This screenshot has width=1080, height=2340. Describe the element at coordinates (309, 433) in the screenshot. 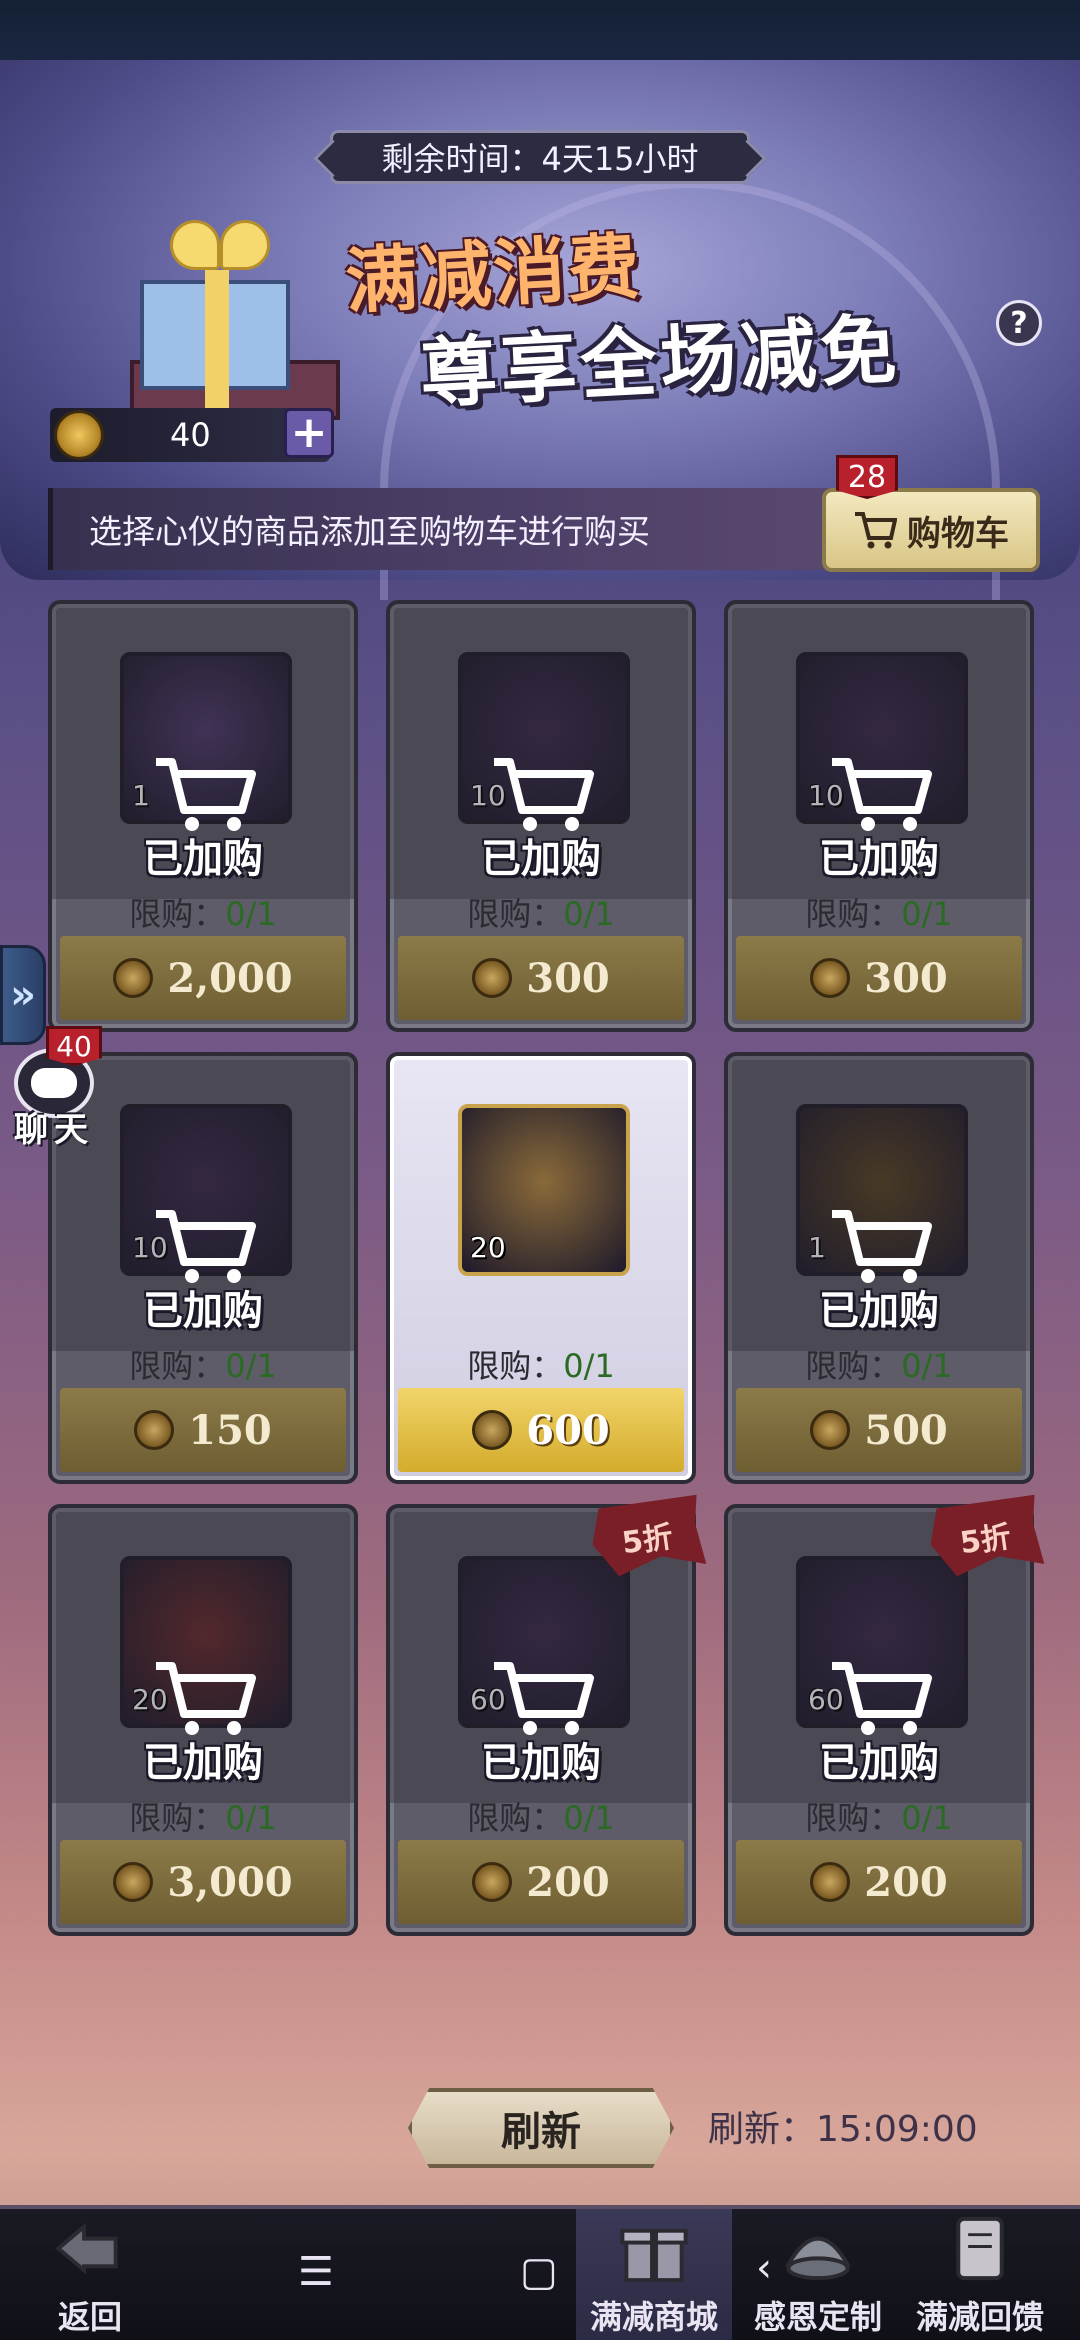

I see `add-currency-button: +` at that location.